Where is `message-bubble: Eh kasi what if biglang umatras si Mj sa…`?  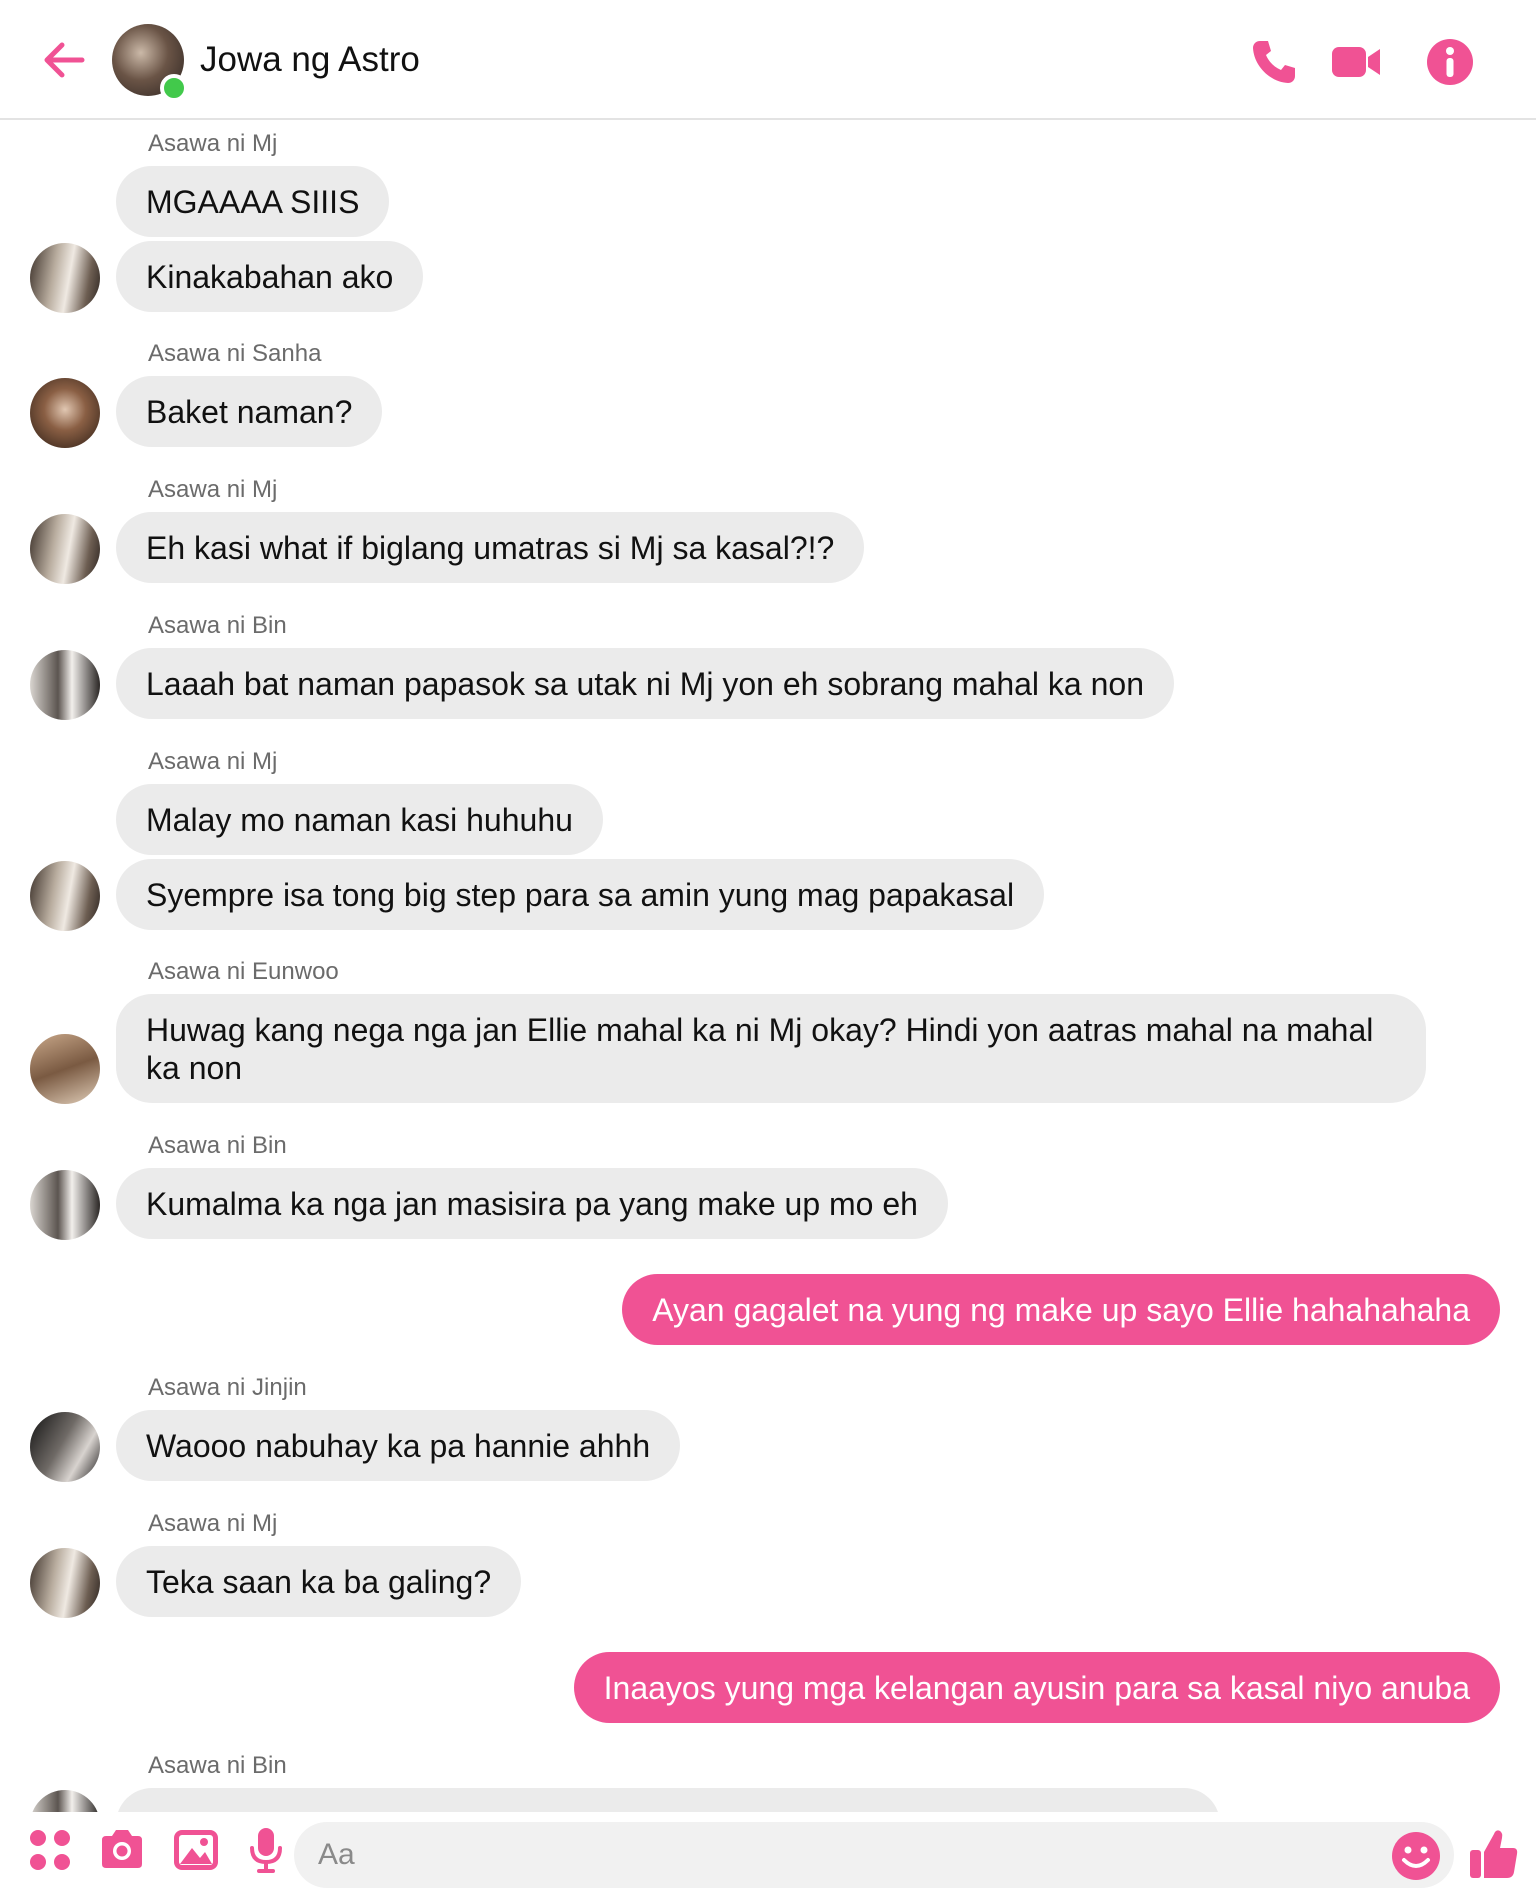
message-bubble: Eh kasi what if biglang umatras si Mj sa… is located at coordinates (490, 547).